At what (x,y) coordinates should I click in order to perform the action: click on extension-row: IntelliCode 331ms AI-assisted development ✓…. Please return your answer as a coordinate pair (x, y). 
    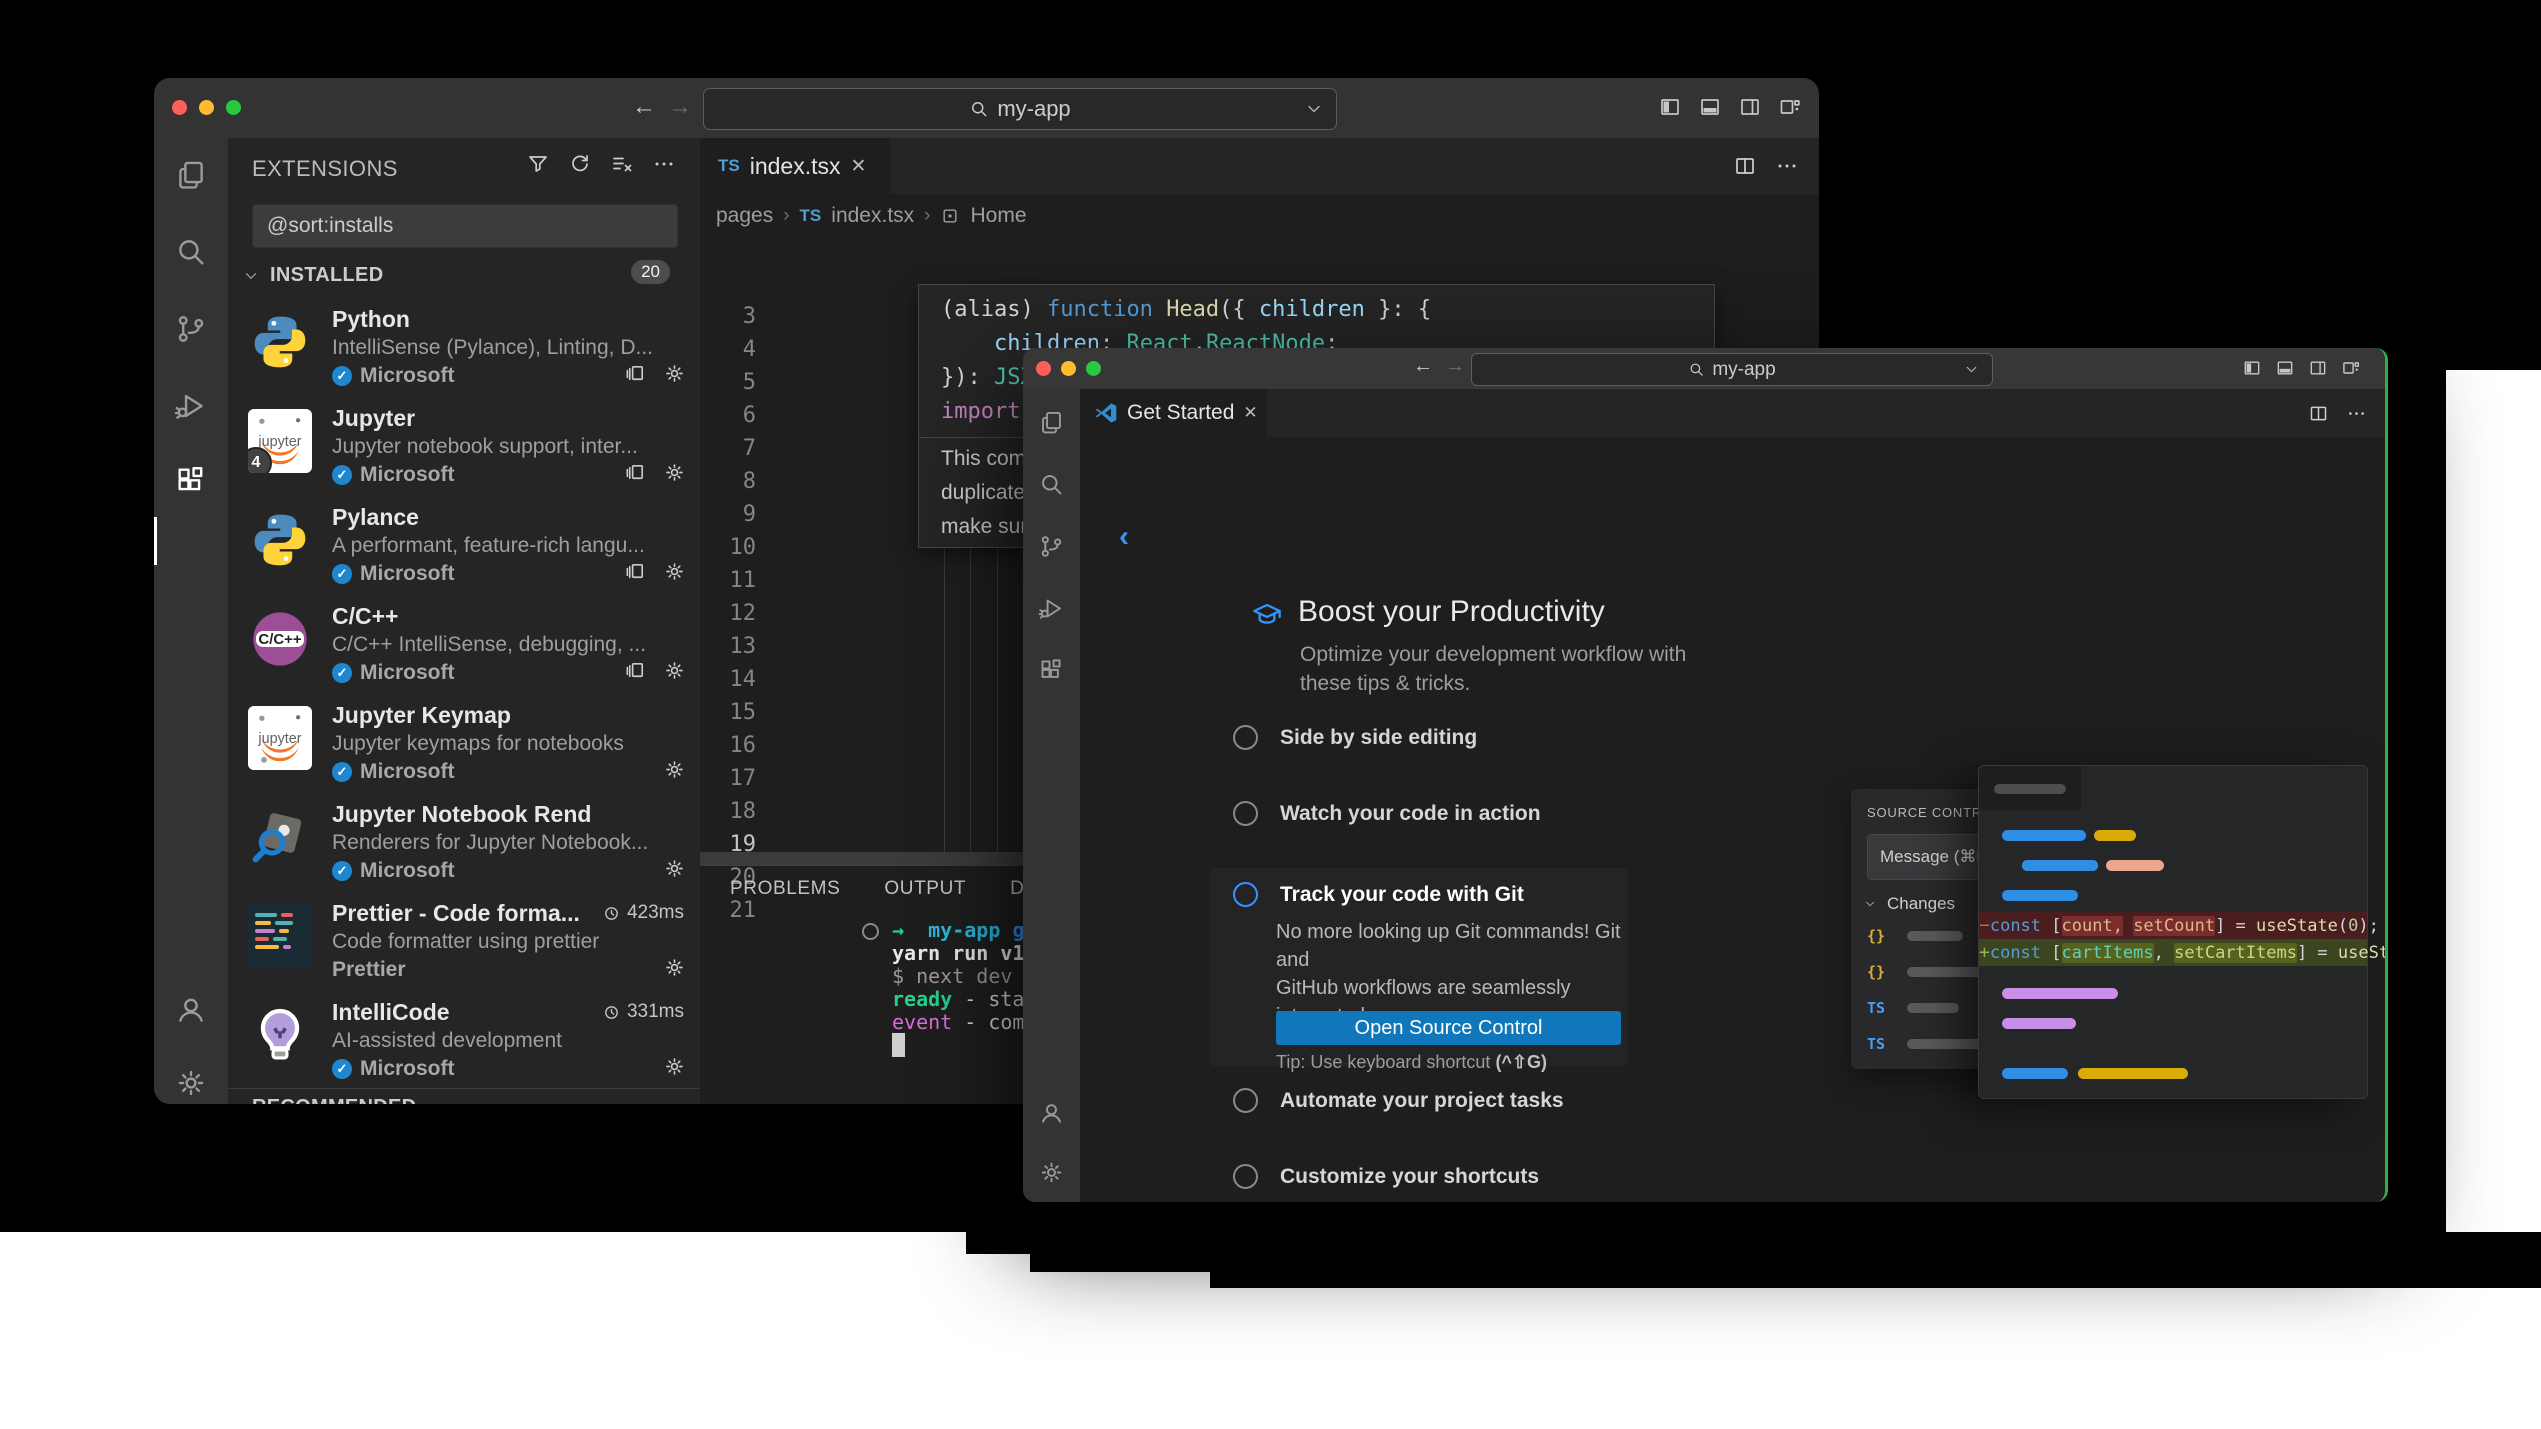
    Looking at the image, I should click on (464, 1042).